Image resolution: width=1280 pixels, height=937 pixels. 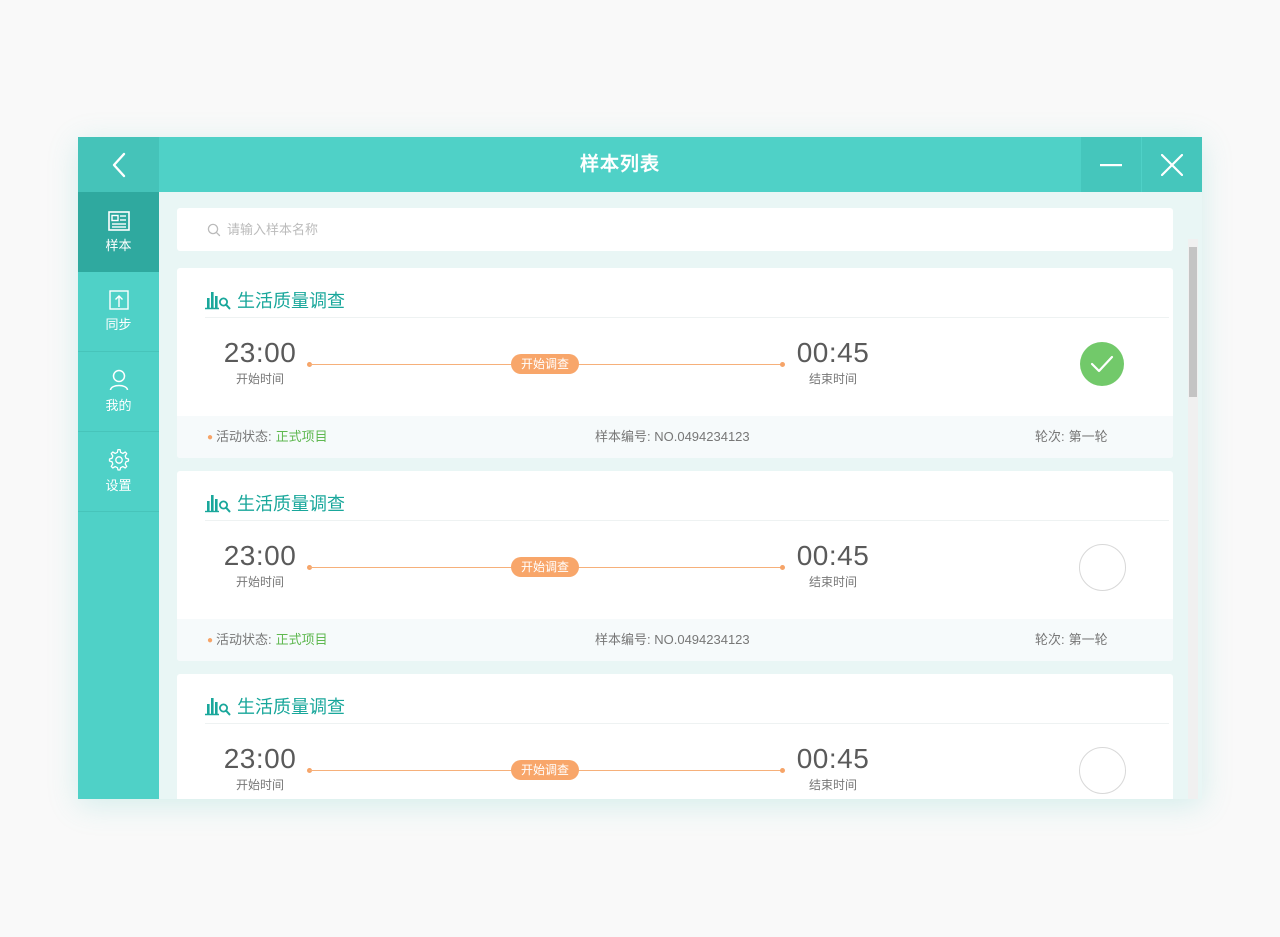 I want to click on title-bar: 样本列表, so click(x=640, y=164).